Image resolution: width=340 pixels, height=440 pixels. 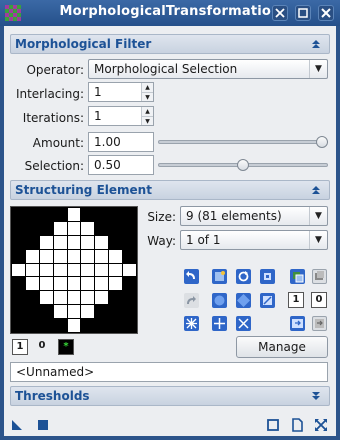 What do you see at coordinates (43, 425) in the screenshot?
I see `apply-icon` at bounding box center [43, 425].